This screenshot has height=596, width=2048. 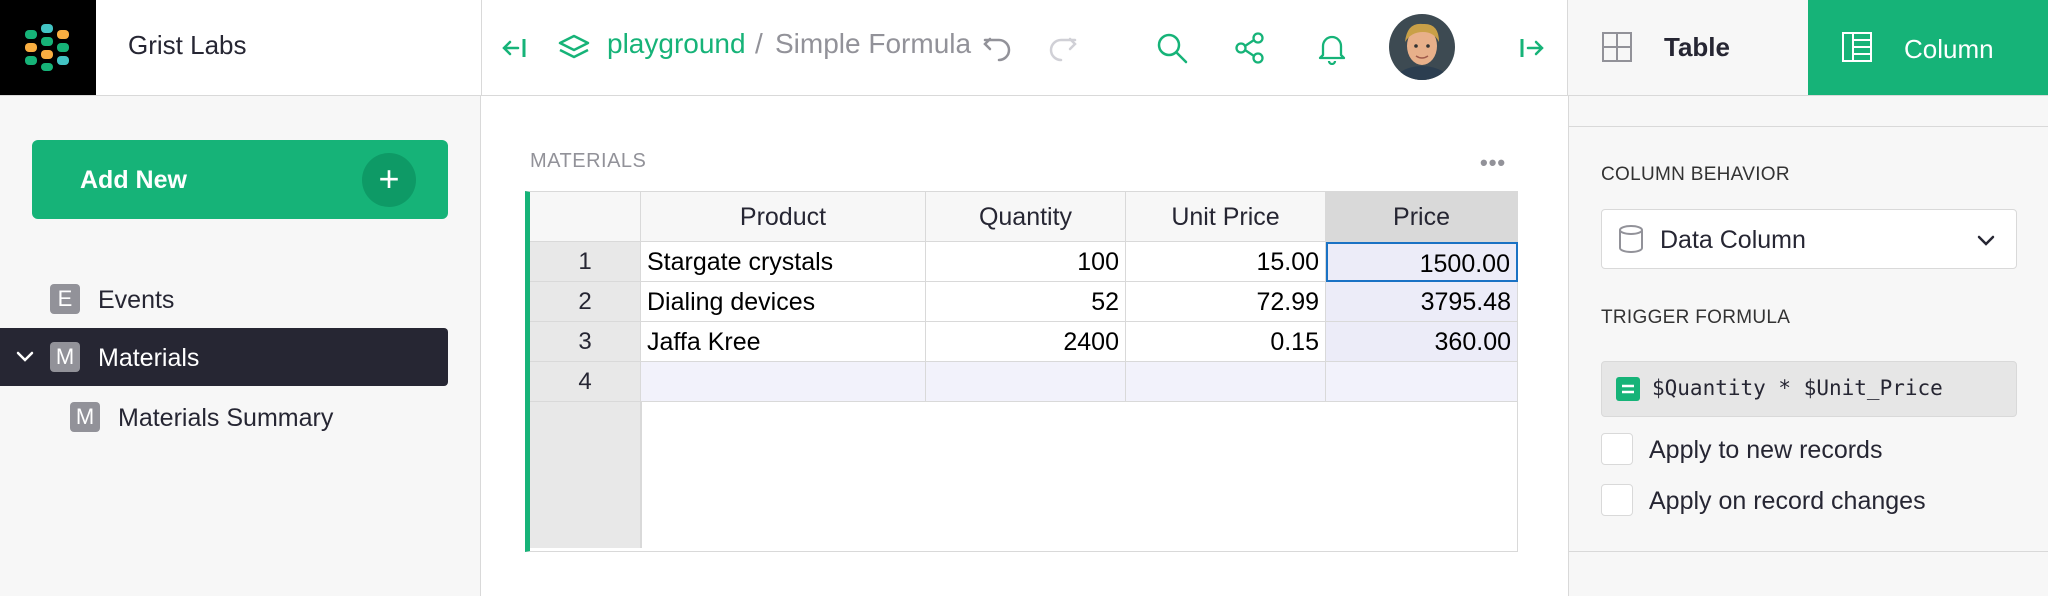 What do you see at coordinates (873, 44) in the screenshot?
I see `breadcrumb-page: Simple Formula` at bounding box center [873, 44].